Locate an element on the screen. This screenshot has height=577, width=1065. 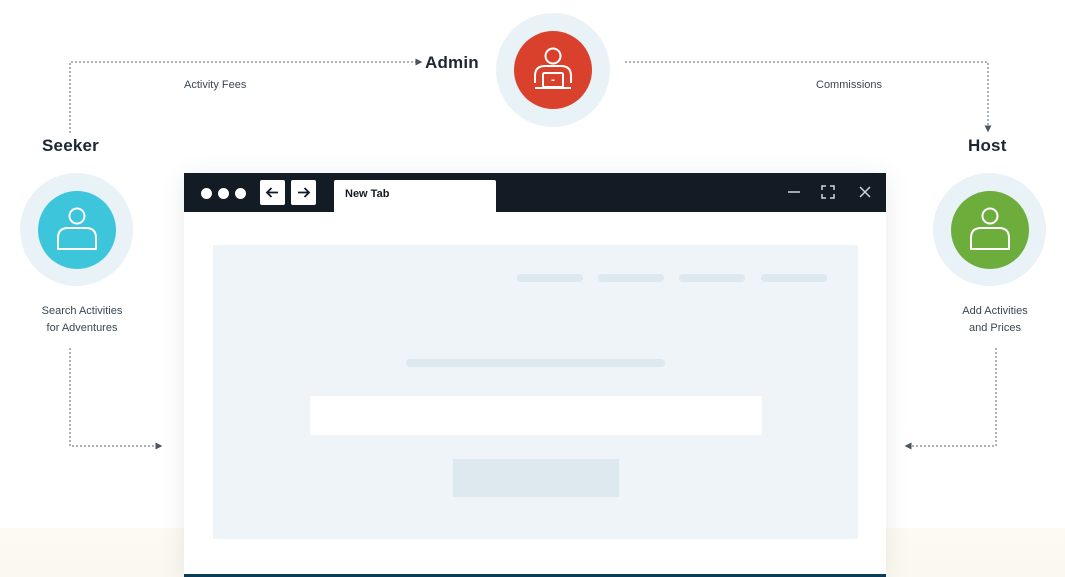
minimize-icon is located at coordinates (794, 192).